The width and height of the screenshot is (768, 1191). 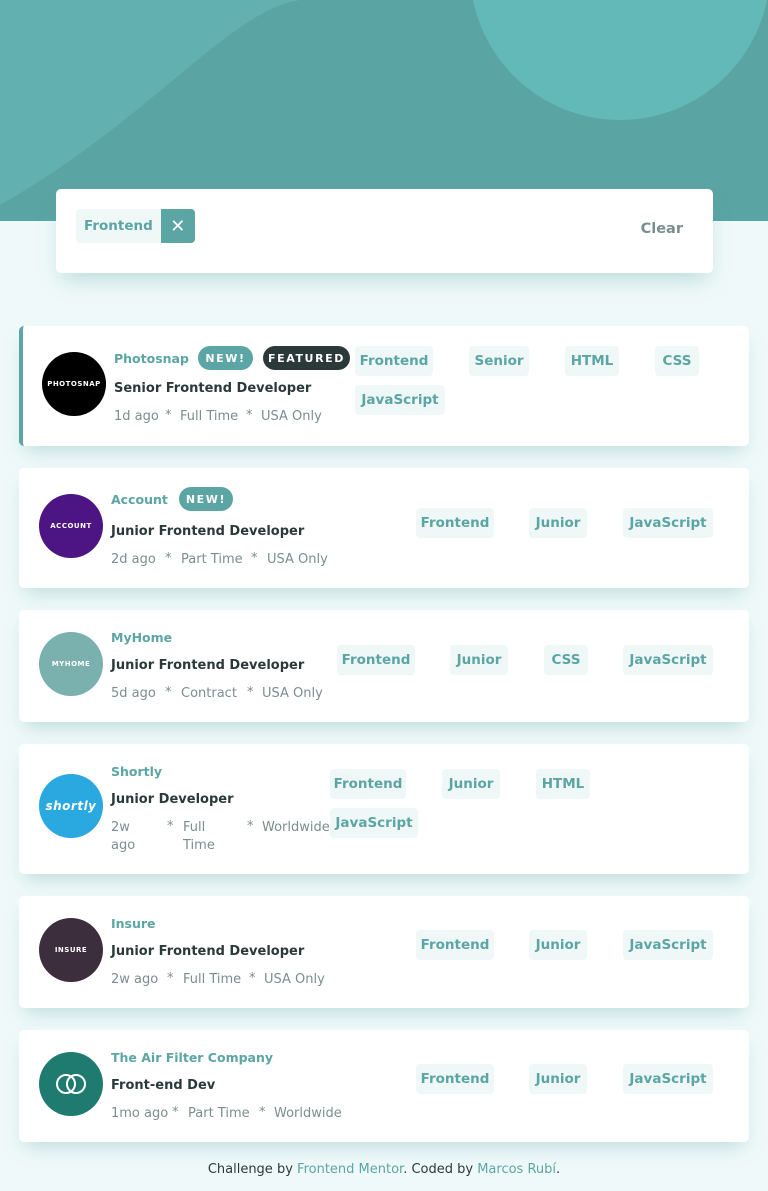 I want to click on company-logo: ACCOUNT, so click(x=71, y=526).